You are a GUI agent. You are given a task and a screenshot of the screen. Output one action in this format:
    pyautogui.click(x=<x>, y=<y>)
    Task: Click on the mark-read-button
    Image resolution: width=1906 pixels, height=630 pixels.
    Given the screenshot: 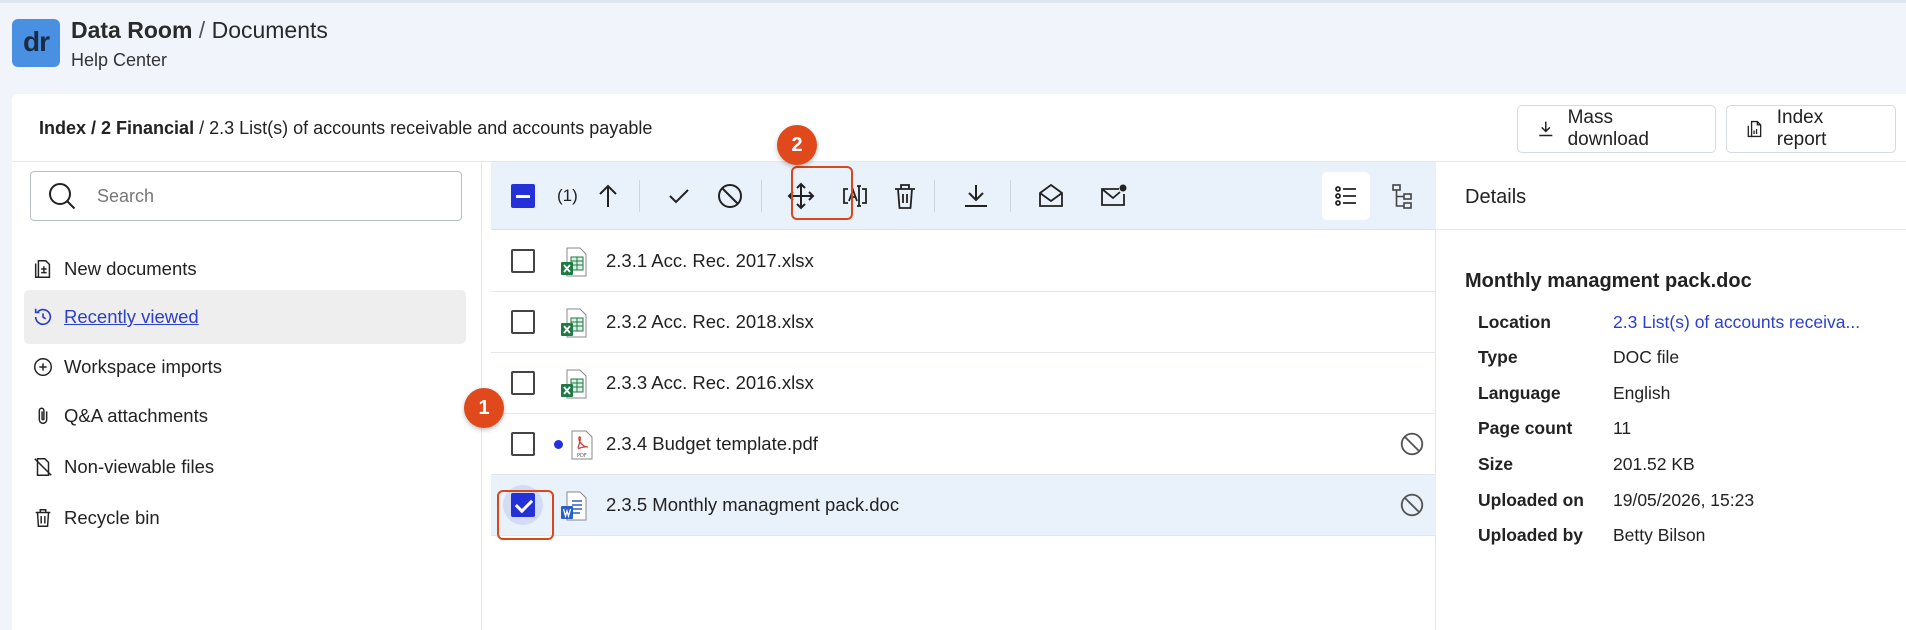 What is the action you would take?
    pyautogui.click(x=1051, y=196)
    